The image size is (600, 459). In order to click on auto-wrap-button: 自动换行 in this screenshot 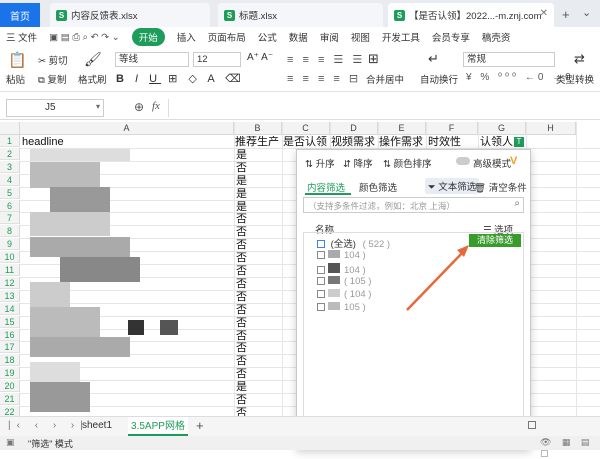, I will do `click(439, 79)`.